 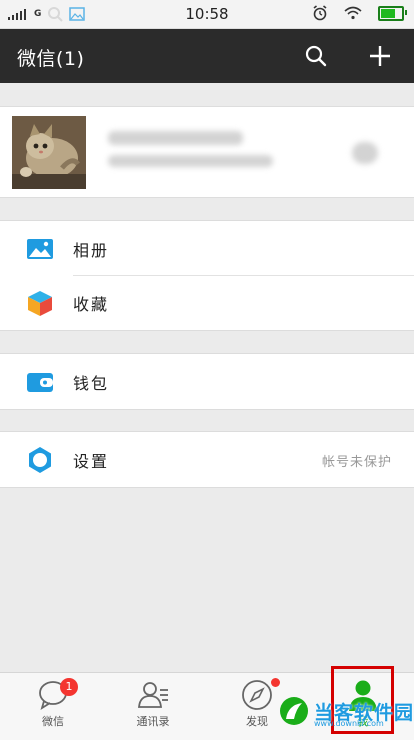 What do you see at coordinates (40, 249) in the screenshot?
I see `album-icon` at bounding box center [40, 249].